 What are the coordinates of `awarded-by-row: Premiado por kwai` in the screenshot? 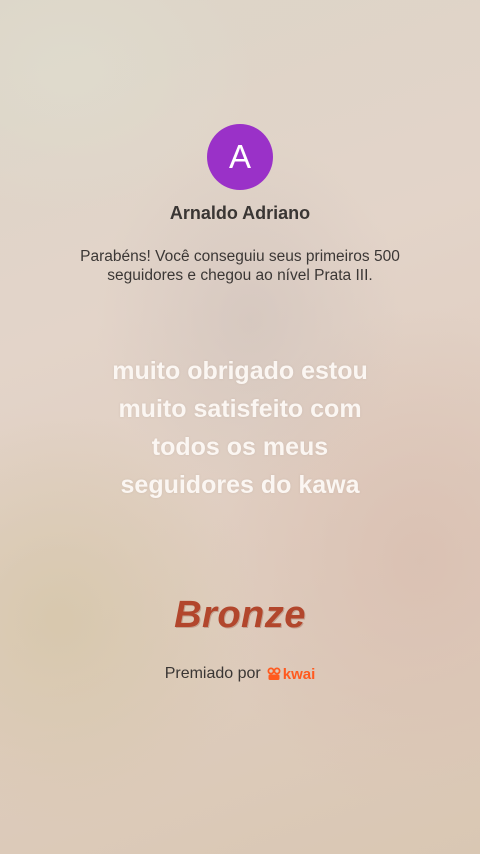 It's located at (240, 674).